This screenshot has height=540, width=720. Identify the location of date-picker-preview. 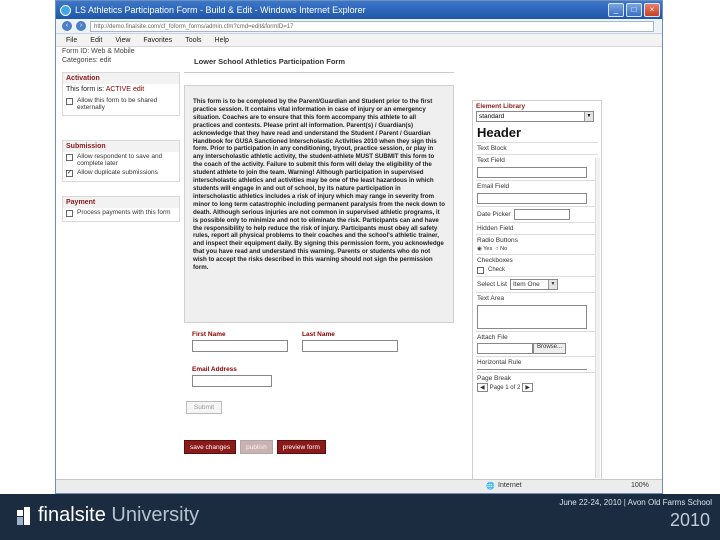
(541, 214).